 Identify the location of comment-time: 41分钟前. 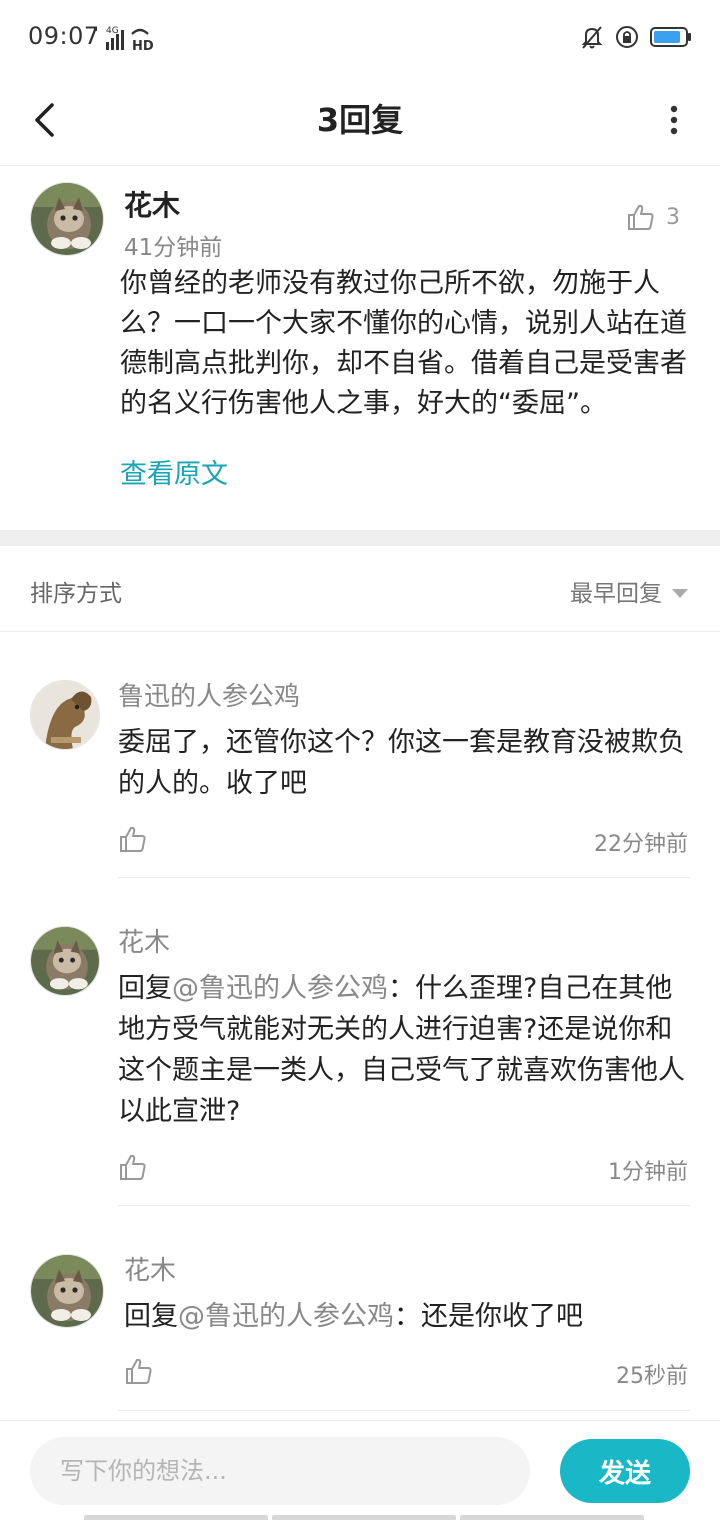
(173, 248).